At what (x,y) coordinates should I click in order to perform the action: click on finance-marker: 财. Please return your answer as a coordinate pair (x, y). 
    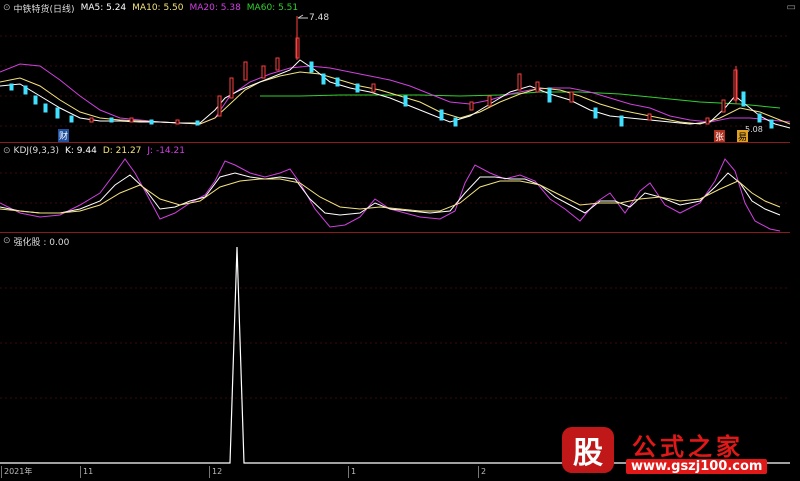
    Looking at the image, I should click on (64, 135).